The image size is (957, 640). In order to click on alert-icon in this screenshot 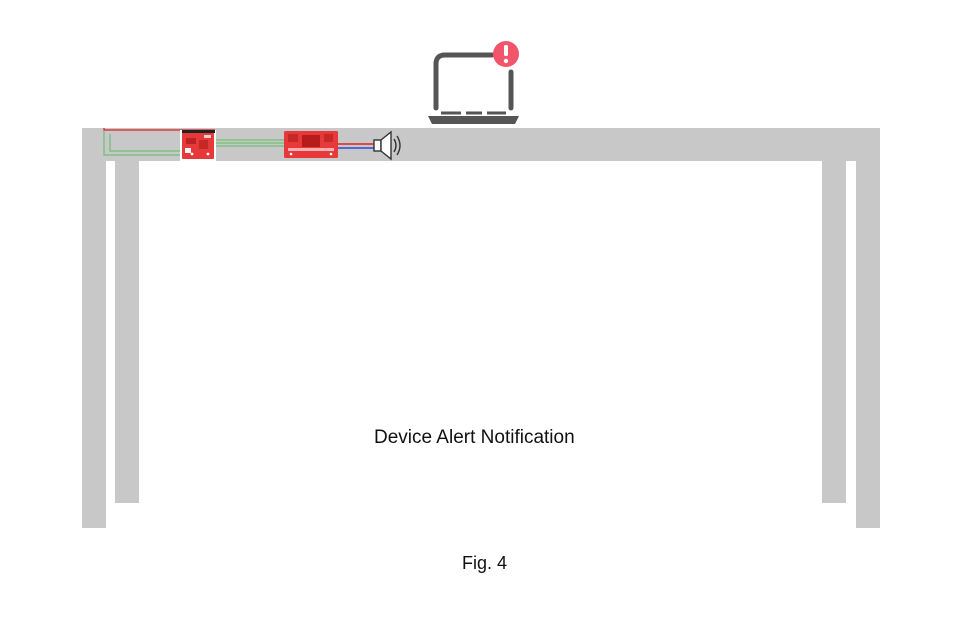, I will do `click(506, 54)`.